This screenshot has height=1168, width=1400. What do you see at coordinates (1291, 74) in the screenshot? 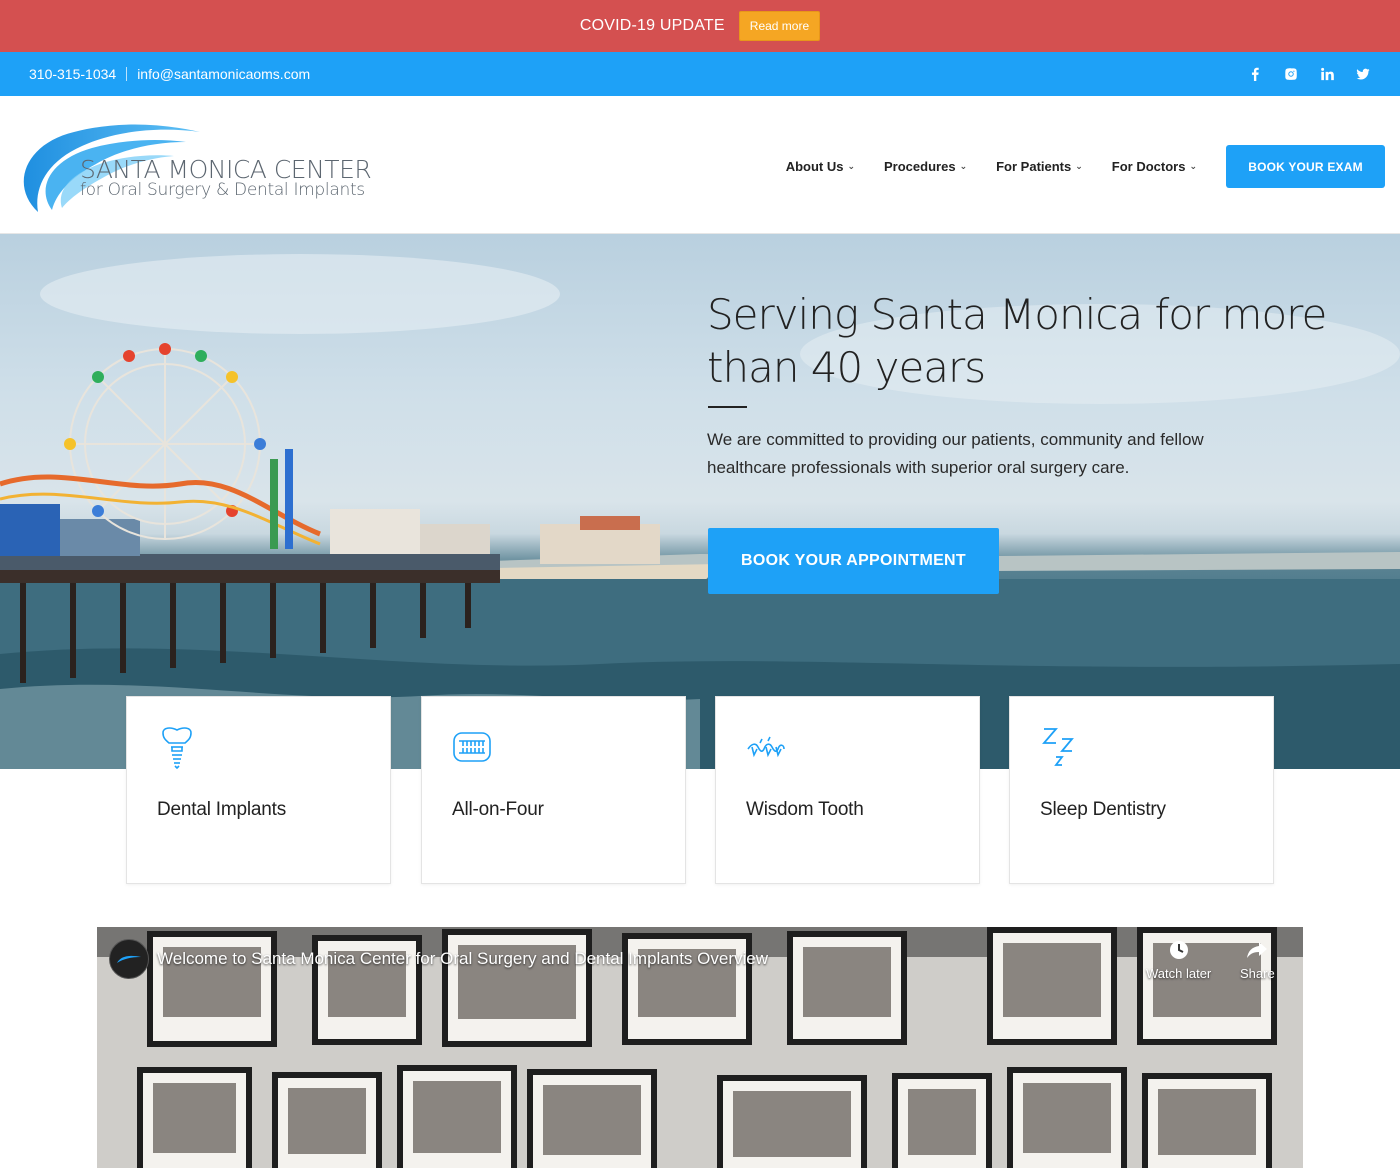
I see `instagram-icon` at bounding box center [1291, 74].